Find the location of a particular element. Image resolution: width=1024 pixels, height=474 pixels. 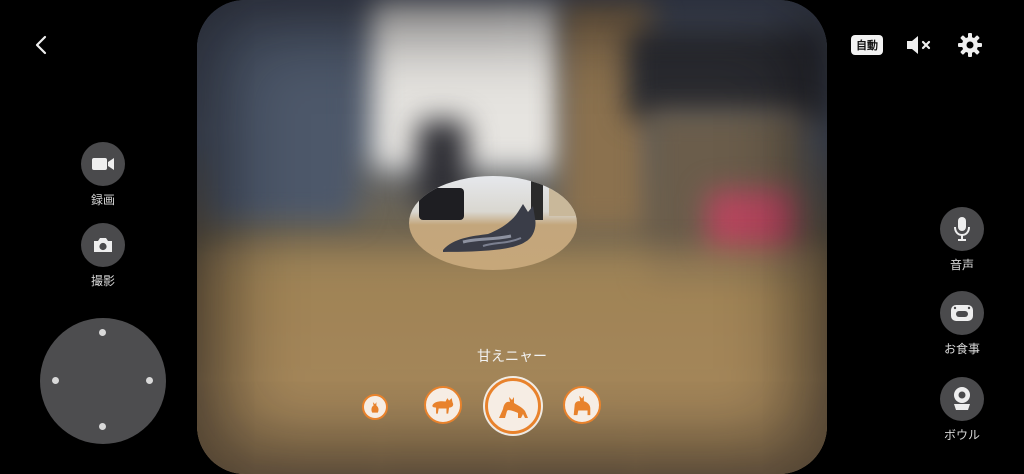

direction-left-dot is located at coordinates (55, 380).